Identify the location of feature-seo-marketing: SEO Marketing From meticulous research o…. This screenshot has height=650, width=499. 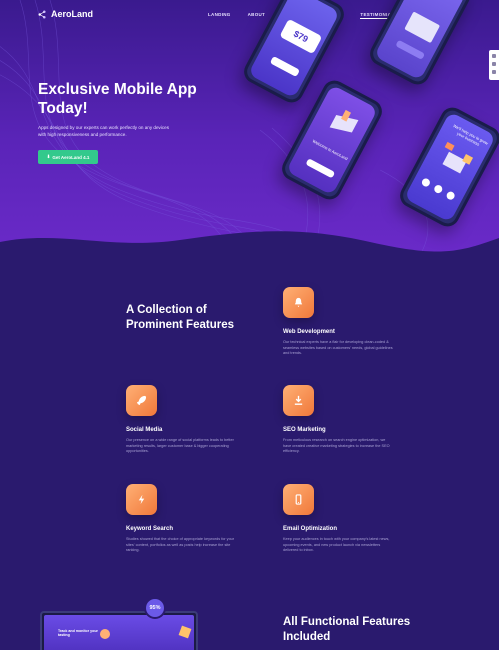
(338, 420).